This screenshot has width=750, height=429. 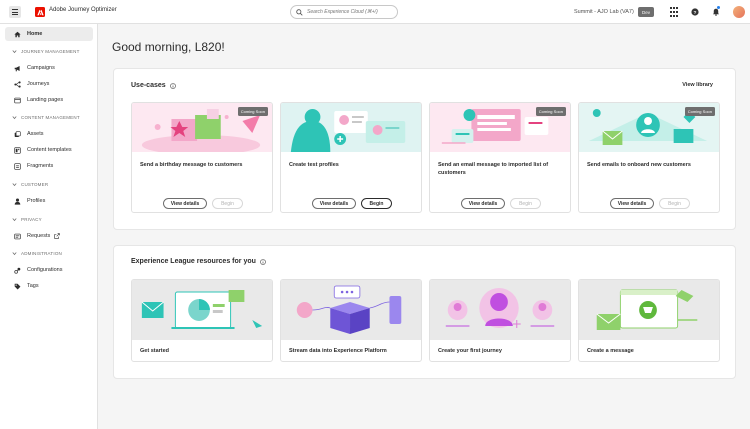 I want to click on home-icon, so click(x=17, y=34).